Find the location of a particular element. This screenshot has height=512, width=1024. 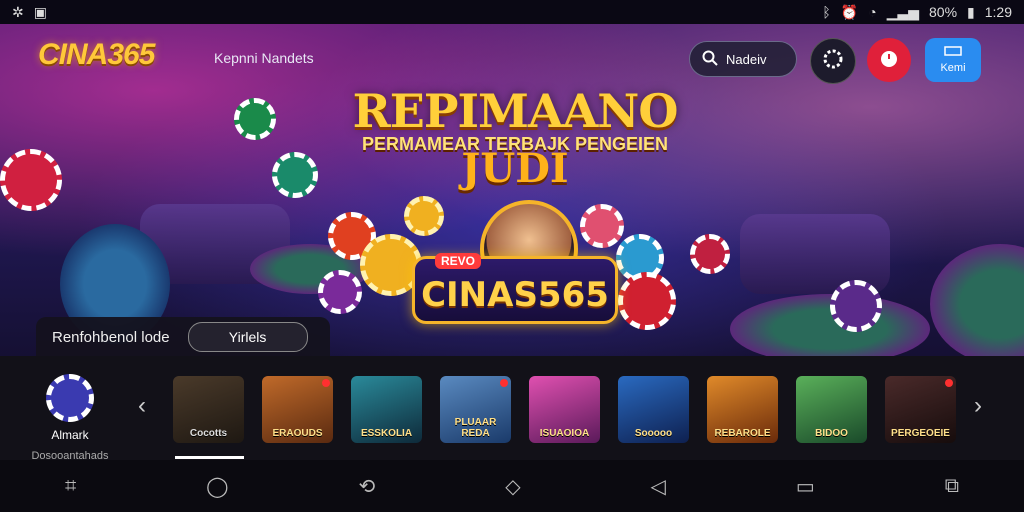

game-label: ISUAOIOA is located at coordinates (564, 433).